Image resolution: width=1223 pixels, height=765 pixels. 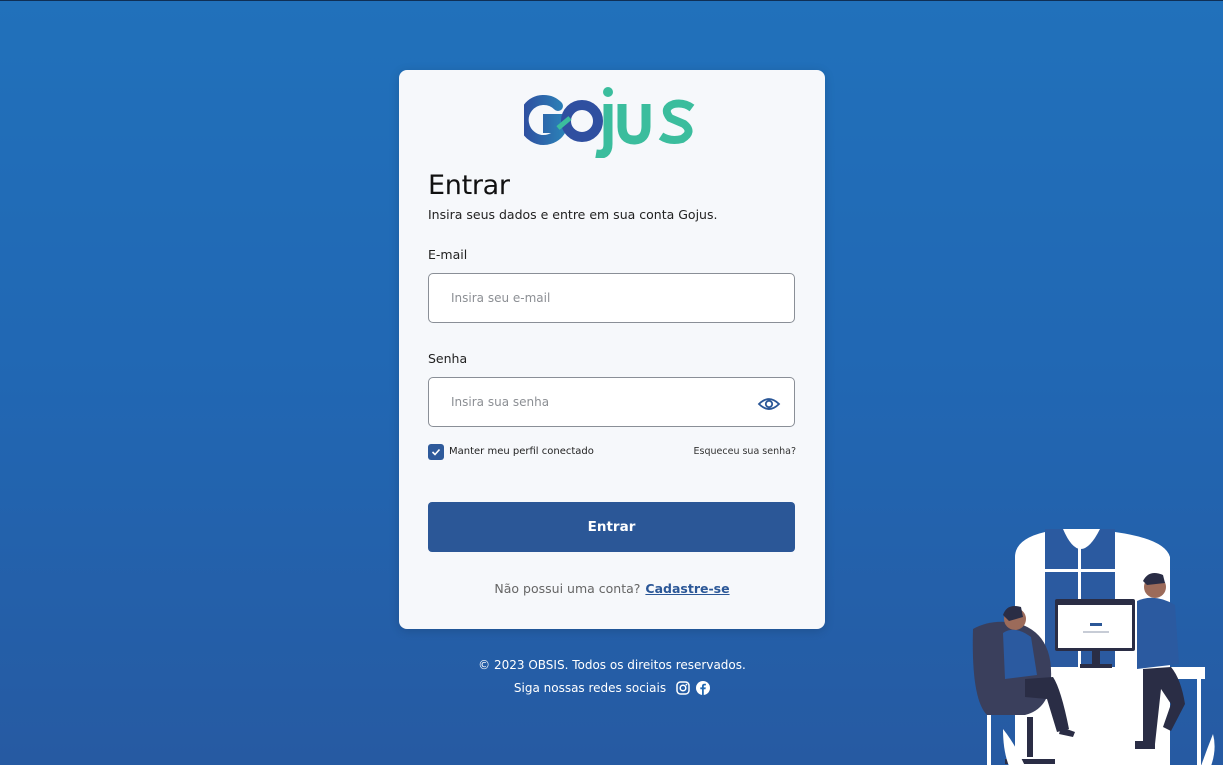 What do you see at coordinates (448, 358) in the screenshot?
I see `password-label: Senha` at bounding box center [448, 358].